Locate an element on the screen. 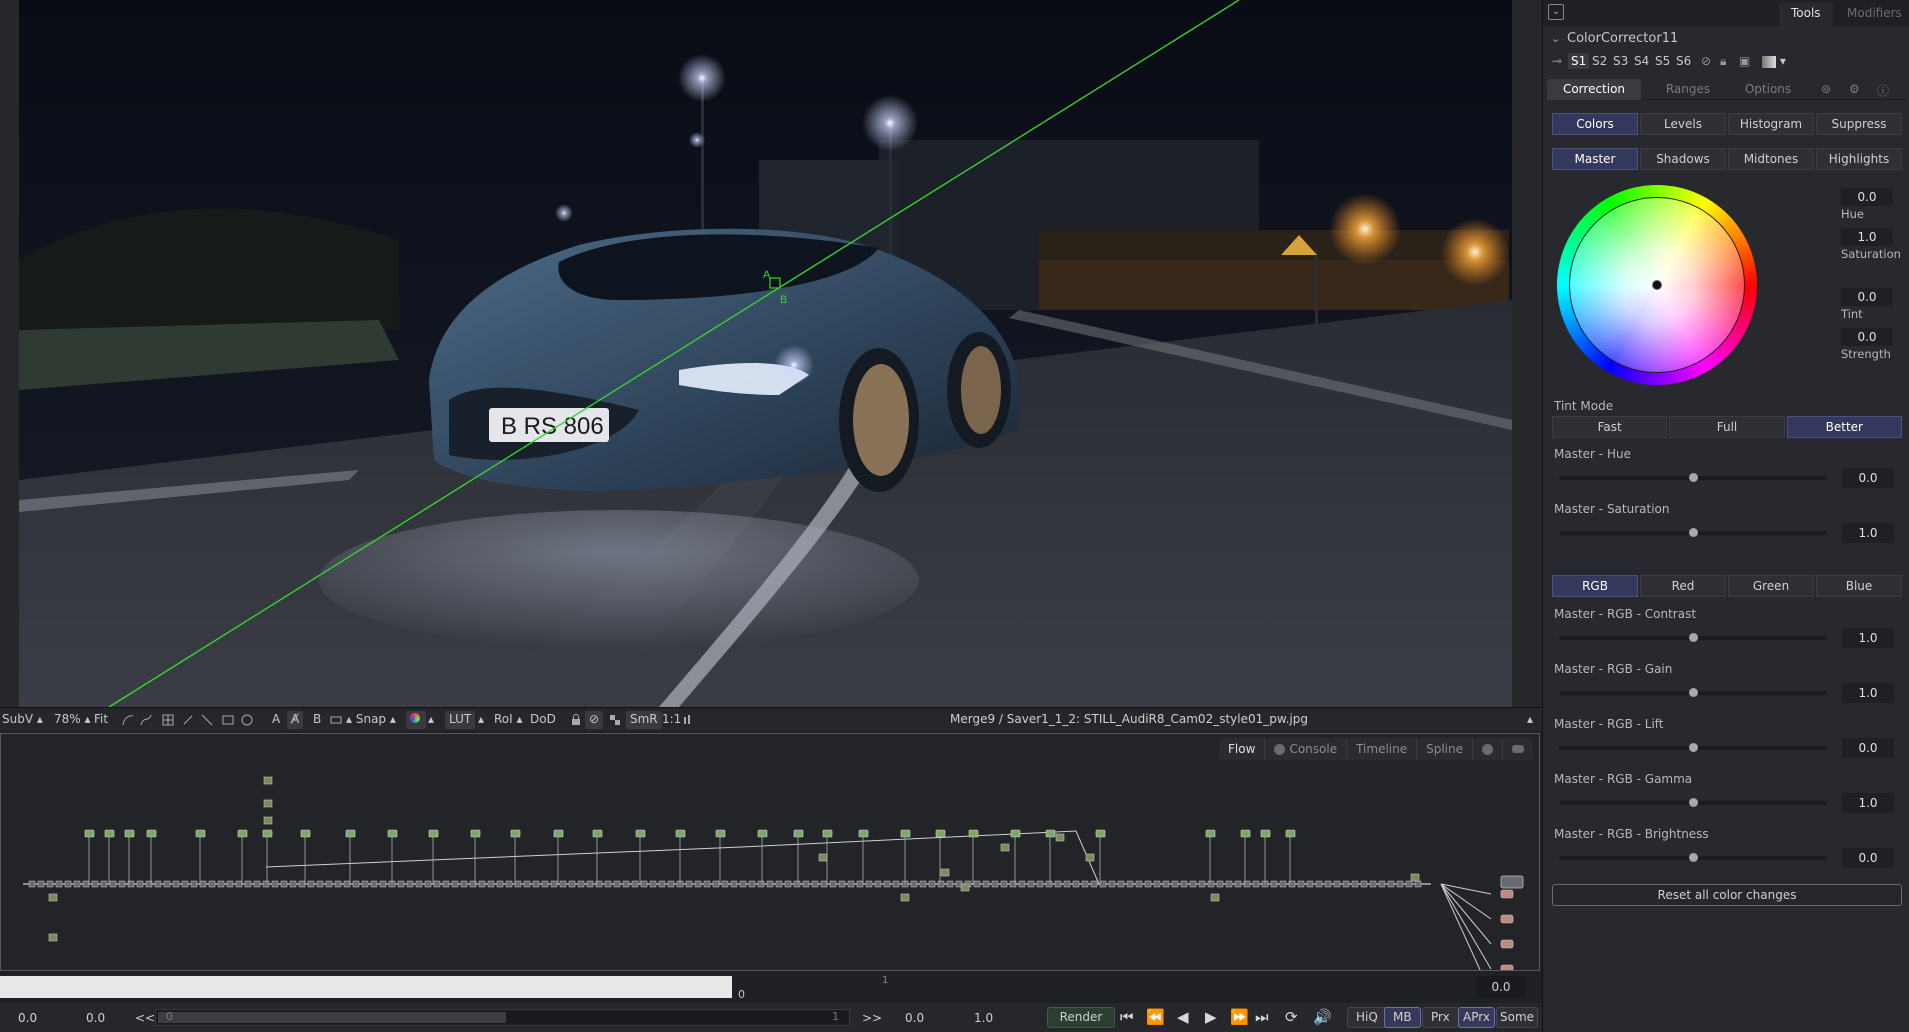 The width and height of the screenshot is (1909, 1032). rgb-lift-knob is located at coordinates (1693, 747).